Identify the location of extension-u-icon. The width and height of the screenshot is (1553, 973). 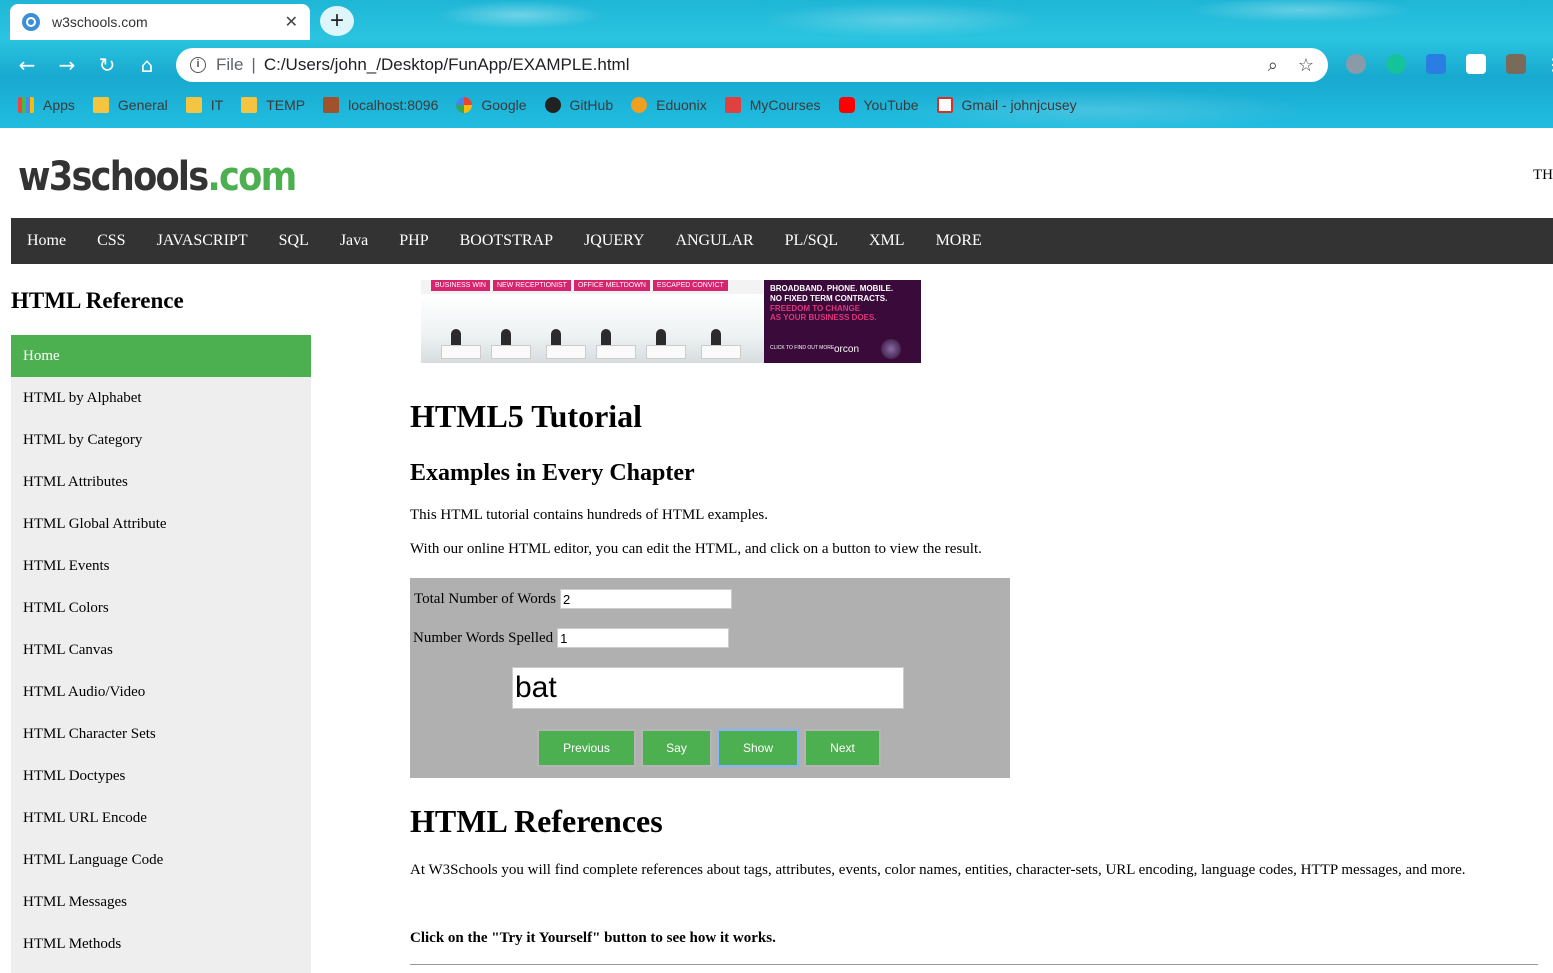
(1476, 64).